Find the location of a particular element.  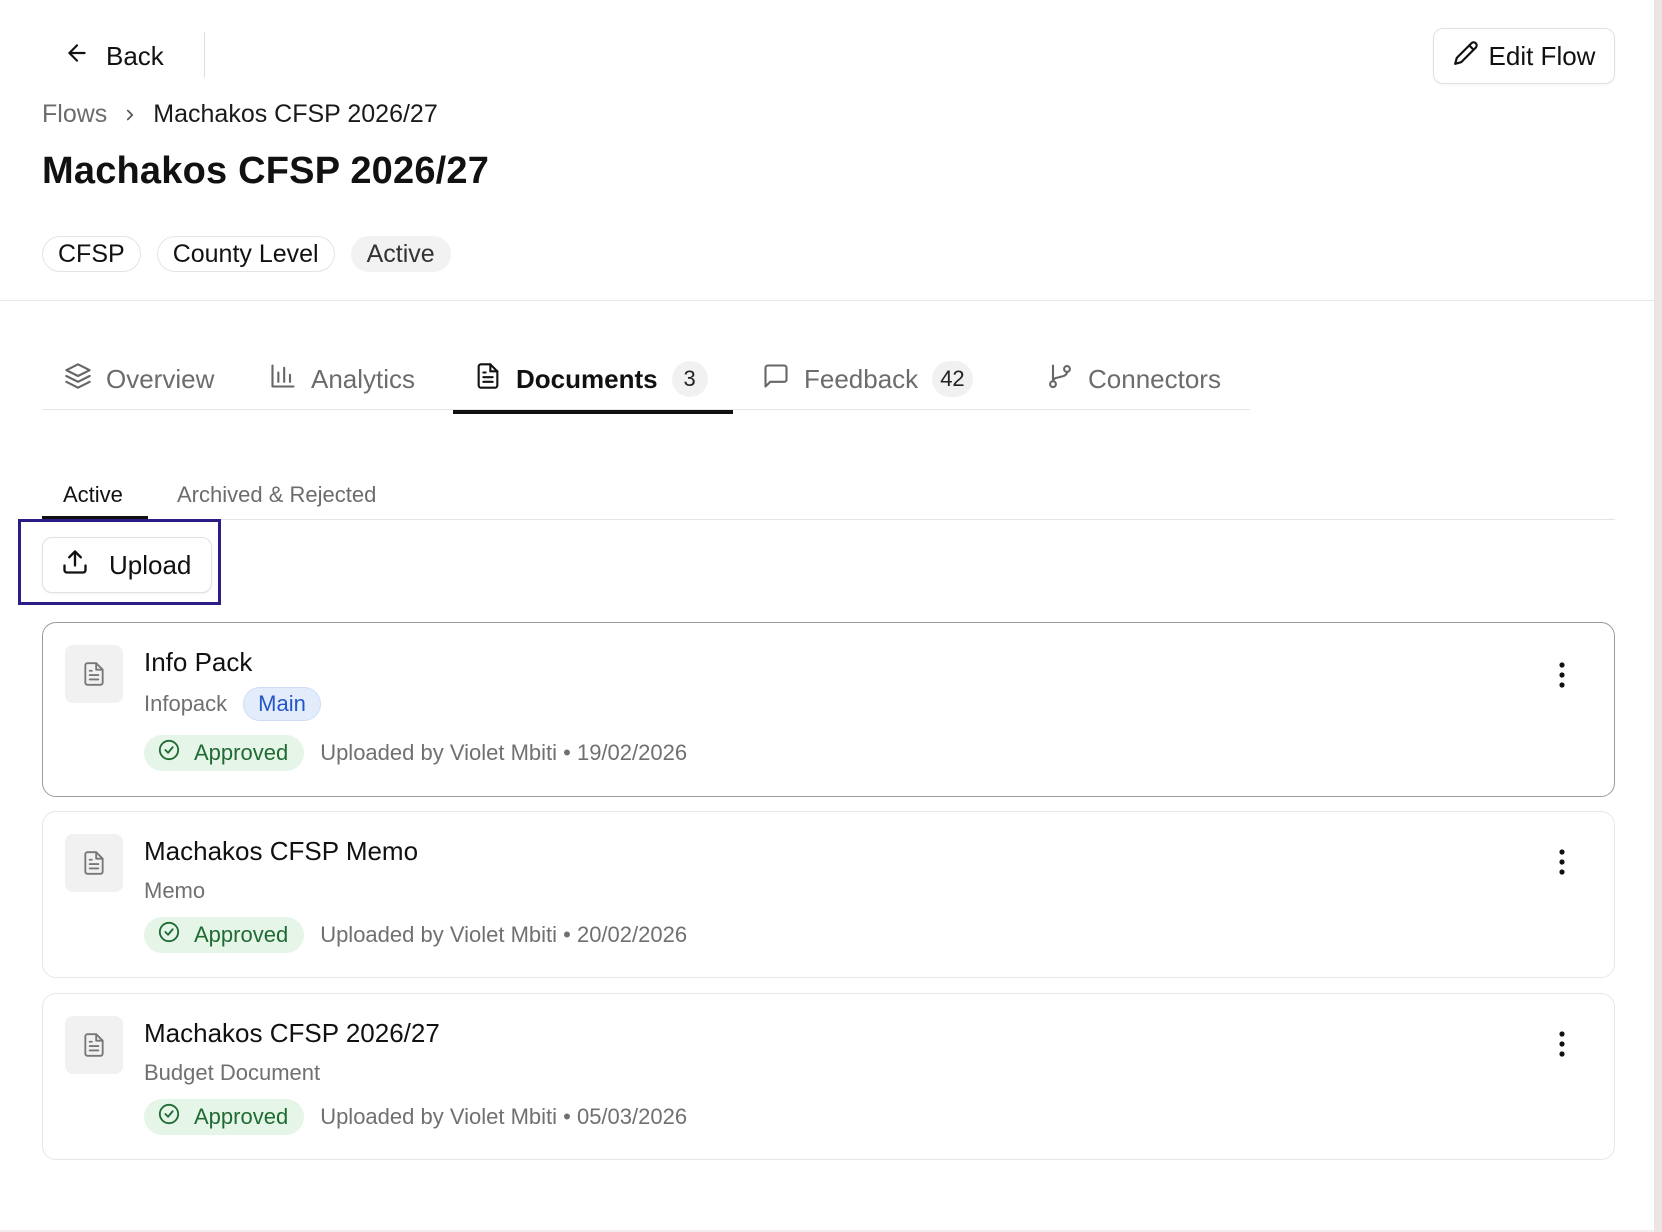

page-title: Machakos CFSP 2026/27 is located at coordinates (266, 171).